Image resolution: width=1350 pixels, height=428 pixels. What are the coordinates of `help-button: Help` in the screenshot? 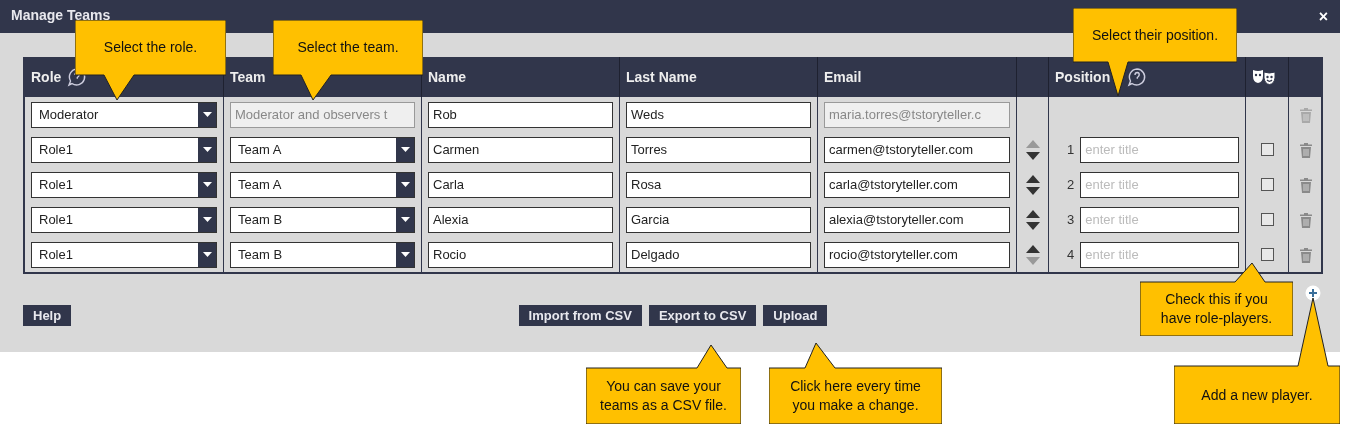 It's located at (47, 315).